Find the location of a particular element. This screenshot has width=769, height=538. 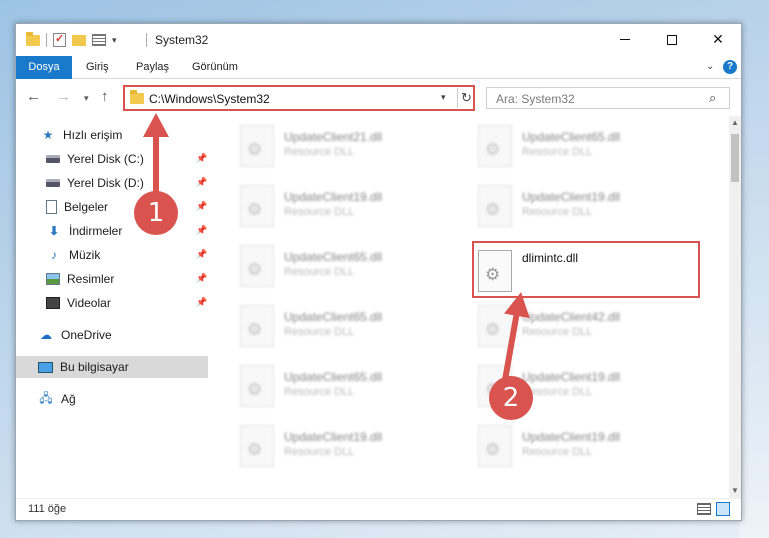

maximize-button is located at coordinates (672, 39).